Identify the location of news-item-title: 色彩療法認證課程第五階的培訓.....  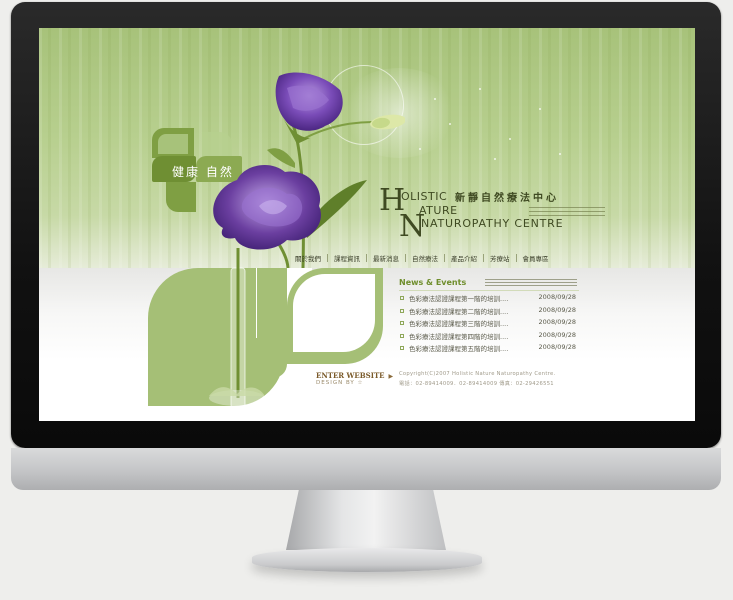
(459, 349).